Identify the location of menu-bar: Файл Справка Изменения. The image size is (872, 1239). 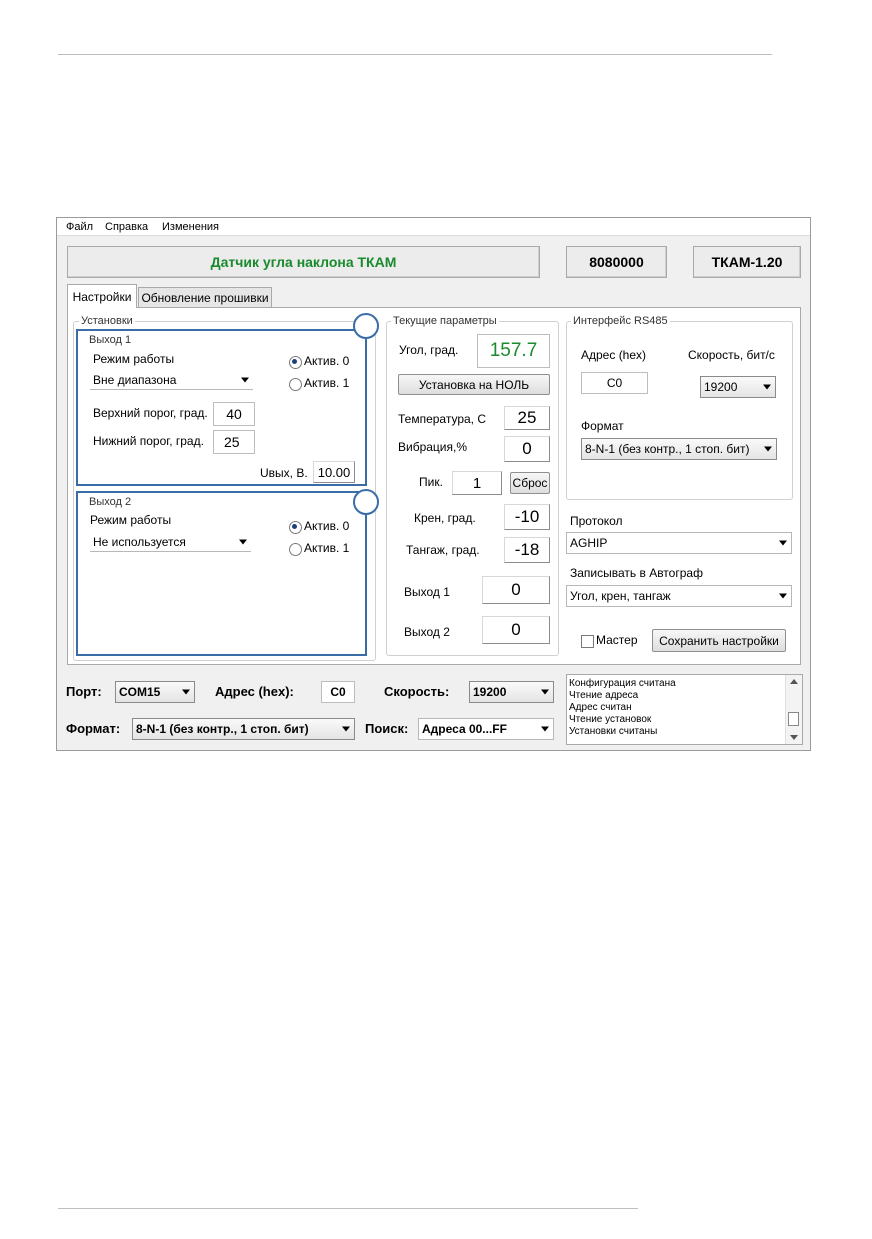
(433, 227).